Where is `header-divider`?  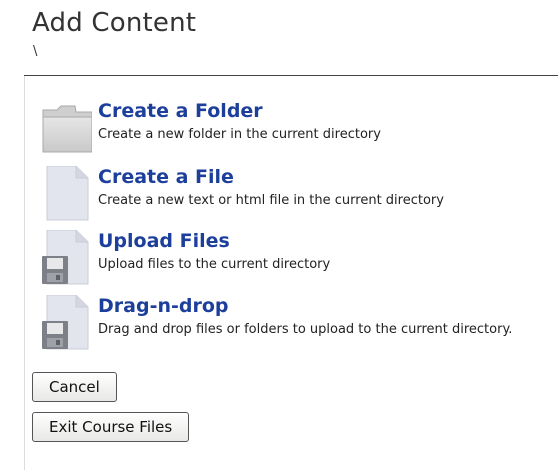
header-divider is located at coordinates (291, 75).